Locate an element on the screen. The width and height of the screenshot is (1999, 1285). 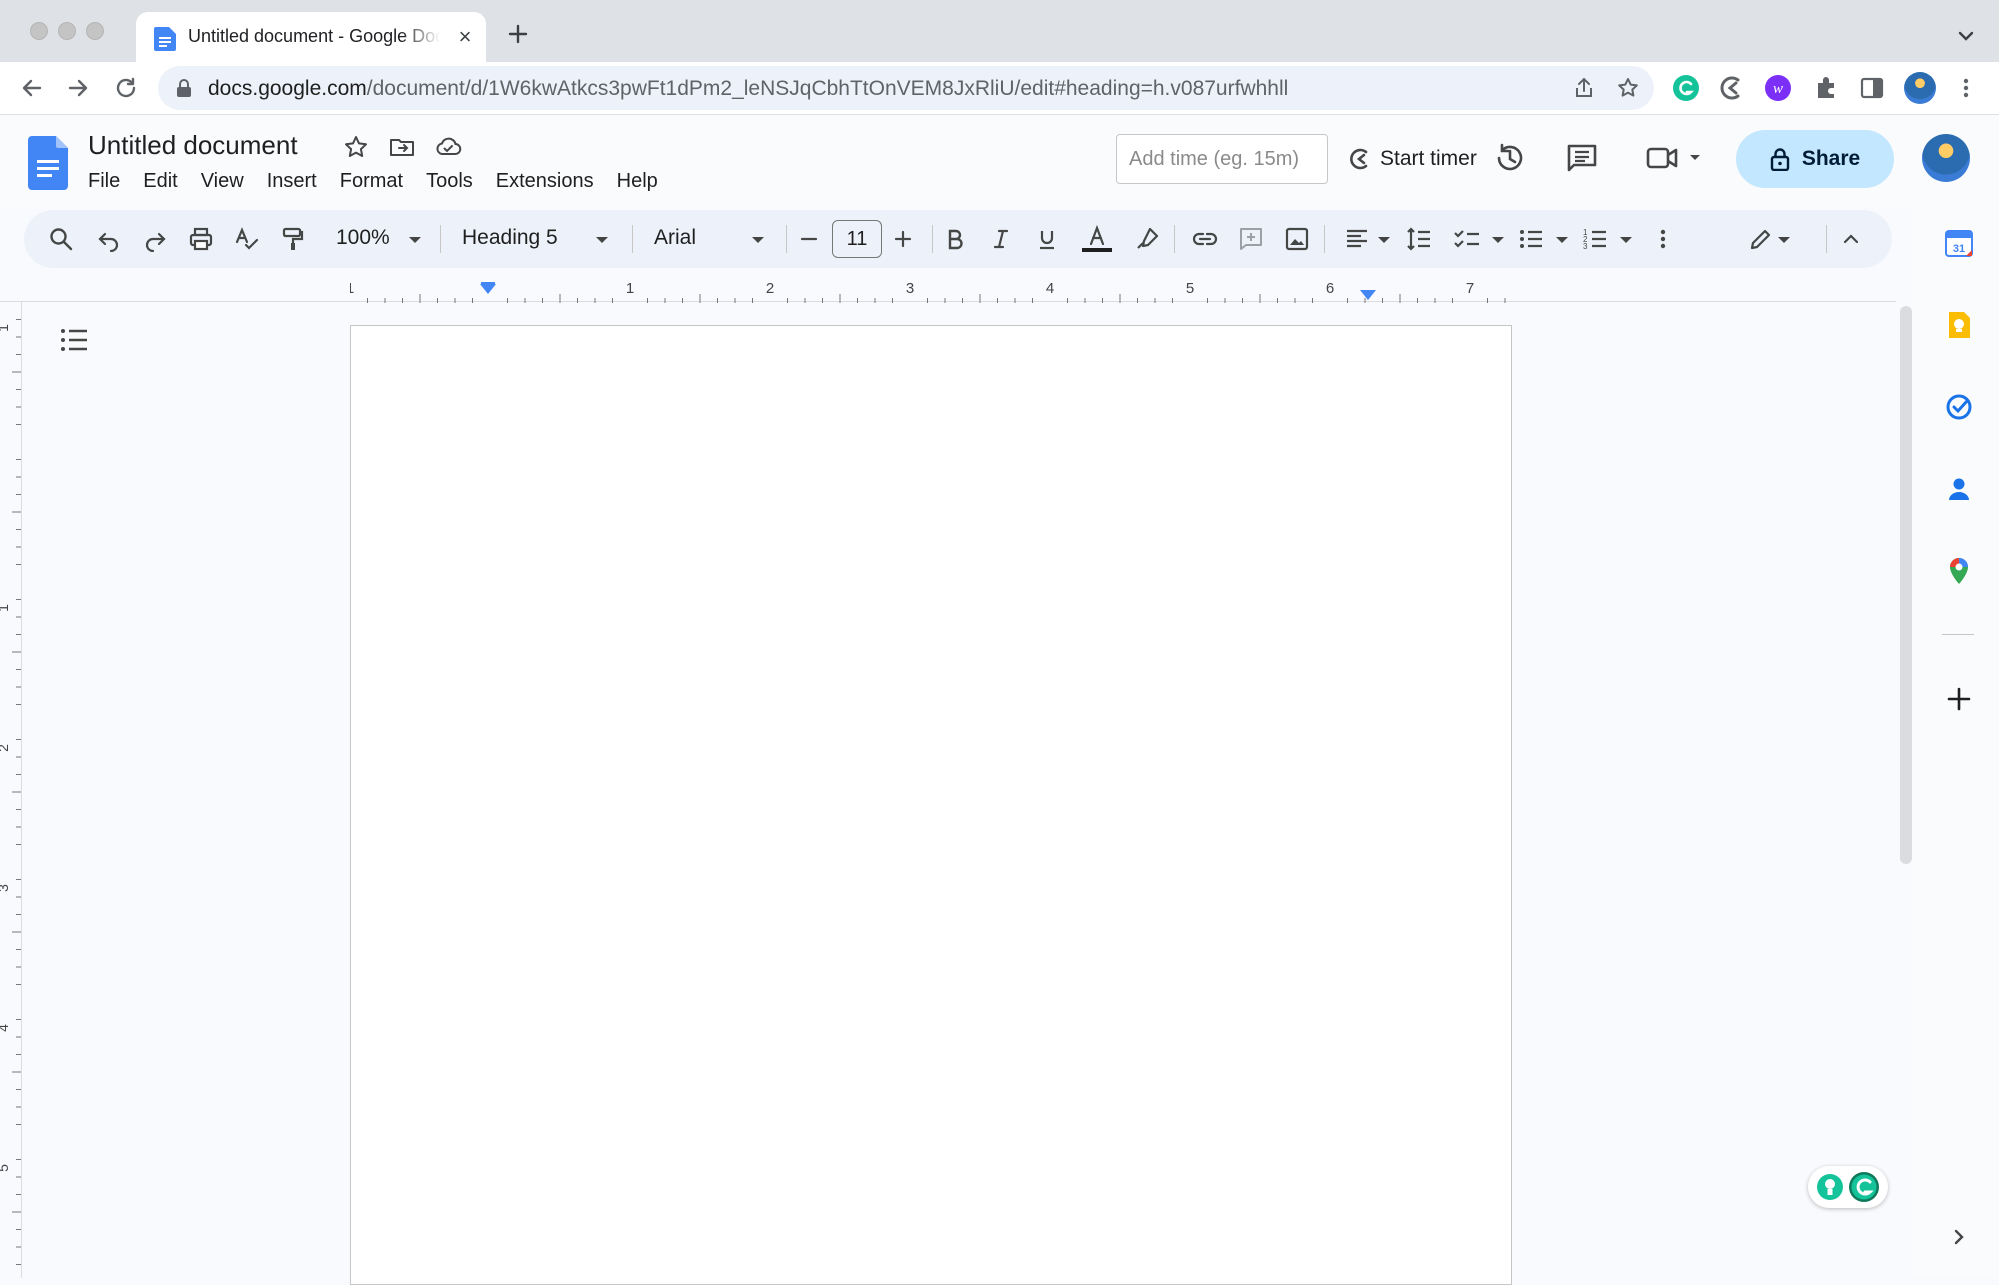
font-dropdown-caret-icon is located at coordinates (758, 240).